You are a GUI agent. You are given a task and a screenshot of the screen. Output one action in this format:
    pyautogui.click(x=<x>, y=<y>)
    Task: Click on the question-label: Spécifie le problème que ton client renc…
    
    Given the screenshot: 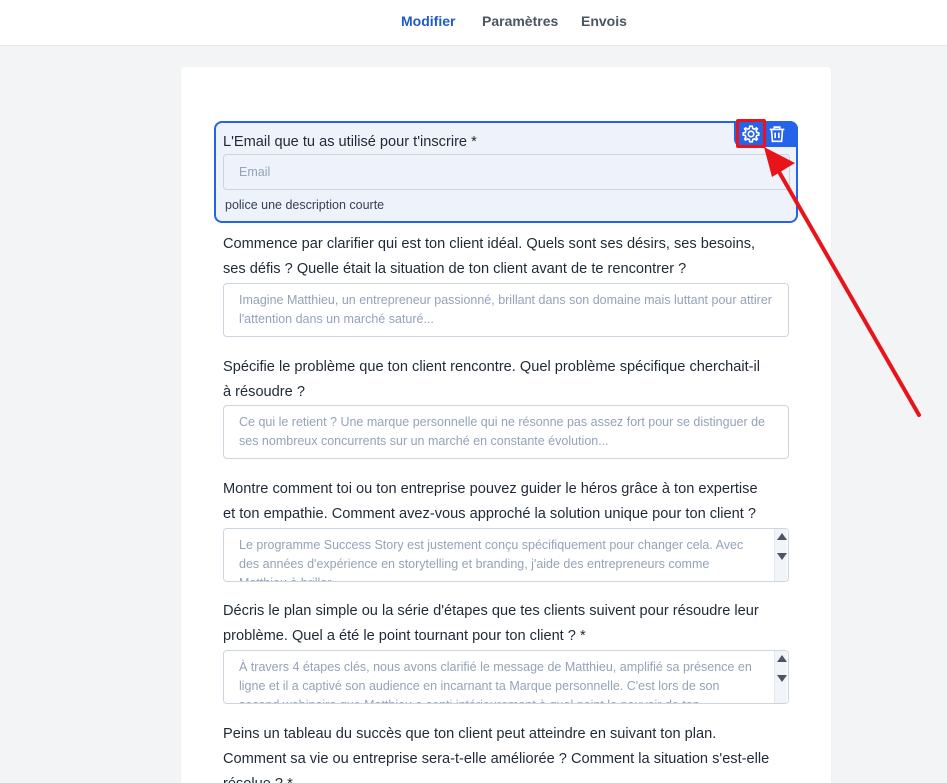 What is the action you would take?
    pyautogui.click(x=510, y=380)
    